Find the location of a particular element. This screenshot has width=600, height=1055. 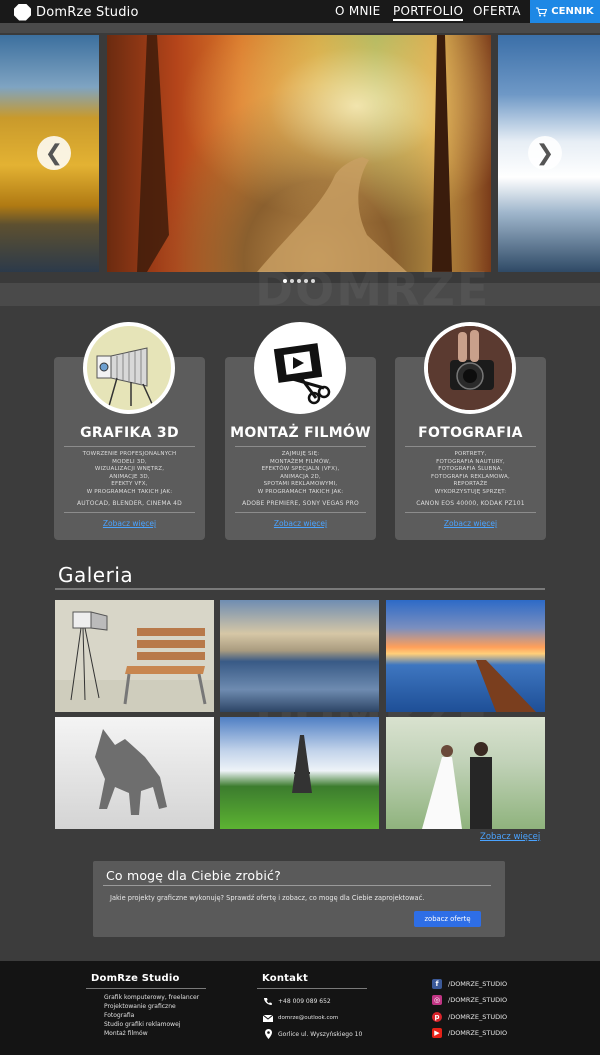

instagram-icon: ◎ is located at coordinates (437, 1000).